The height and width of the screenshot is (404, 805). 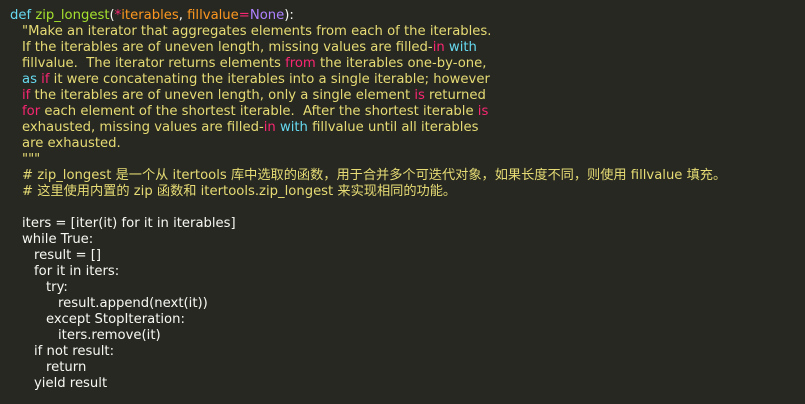 What do you see at coordinates (72, 15) in the screenshot?
I see `code-token: zip_longest` at bounding box center [72, 15].